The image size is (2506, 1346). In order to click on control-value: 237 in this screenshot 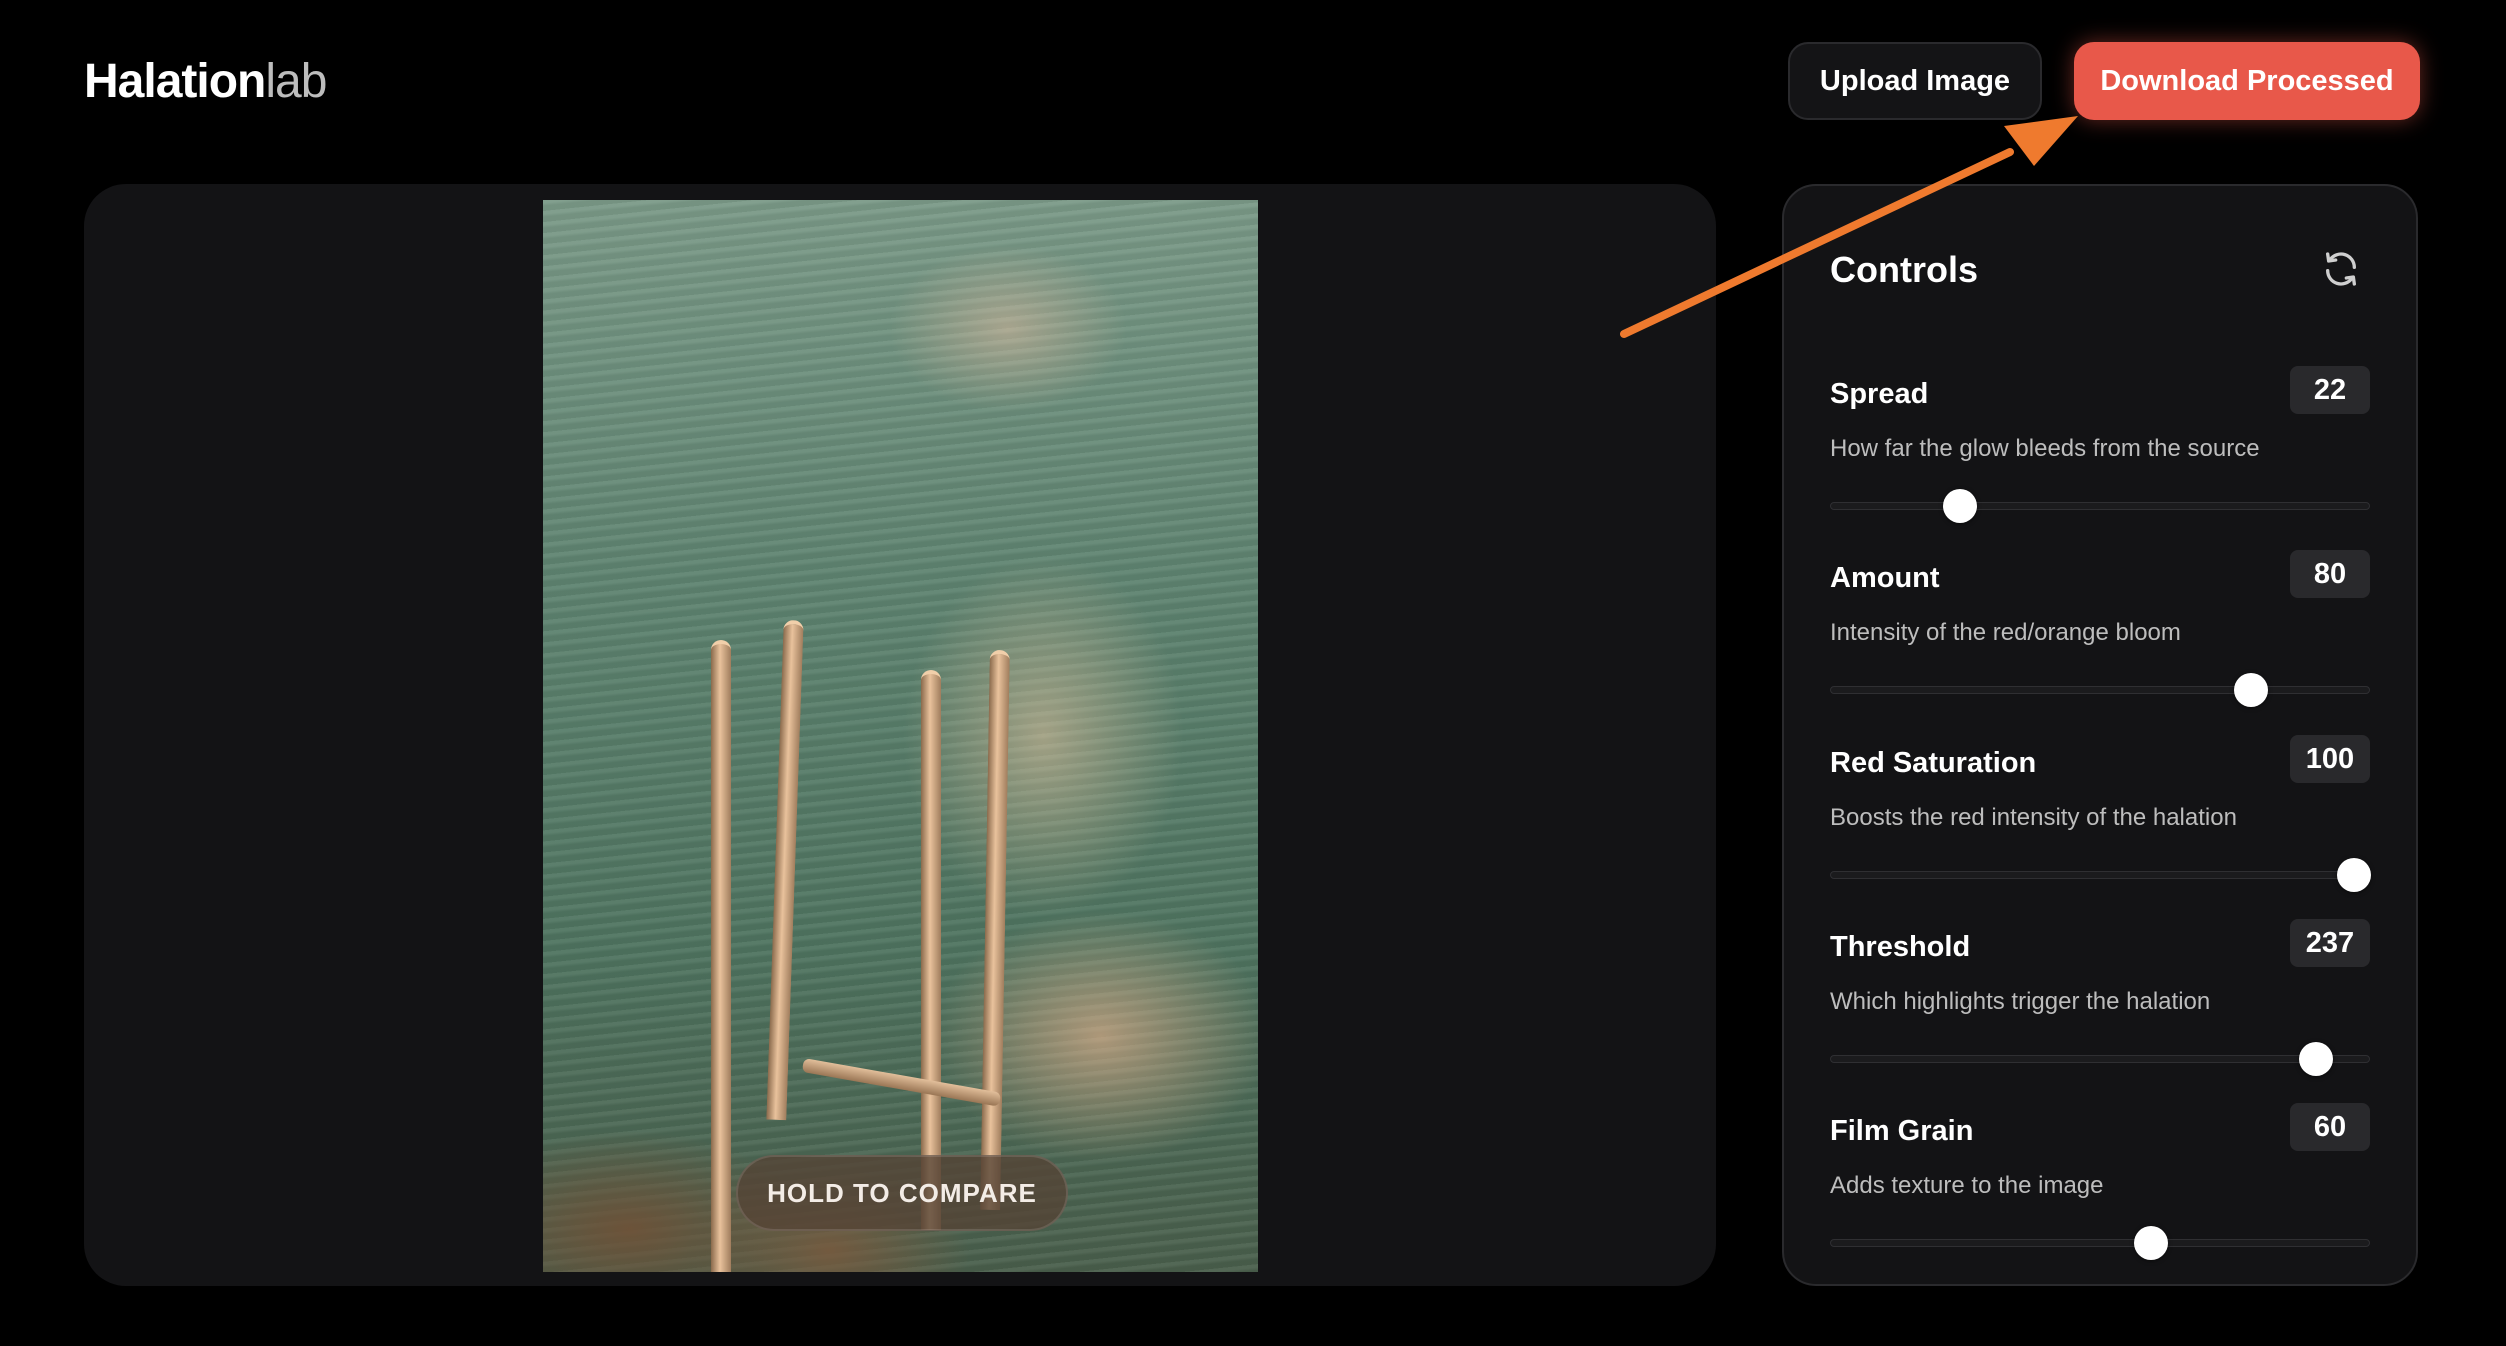, I will do `click(2330, 943)`.